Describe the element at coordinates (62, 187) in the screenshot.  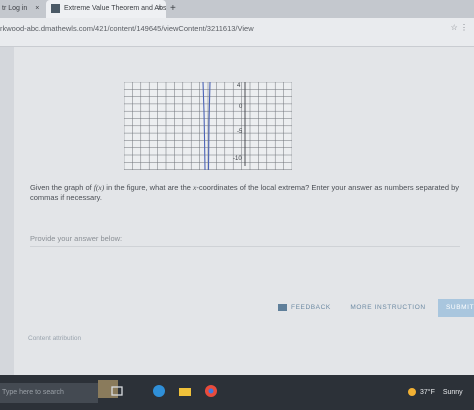
I see `question-part-1: Given the graph of` at that location.